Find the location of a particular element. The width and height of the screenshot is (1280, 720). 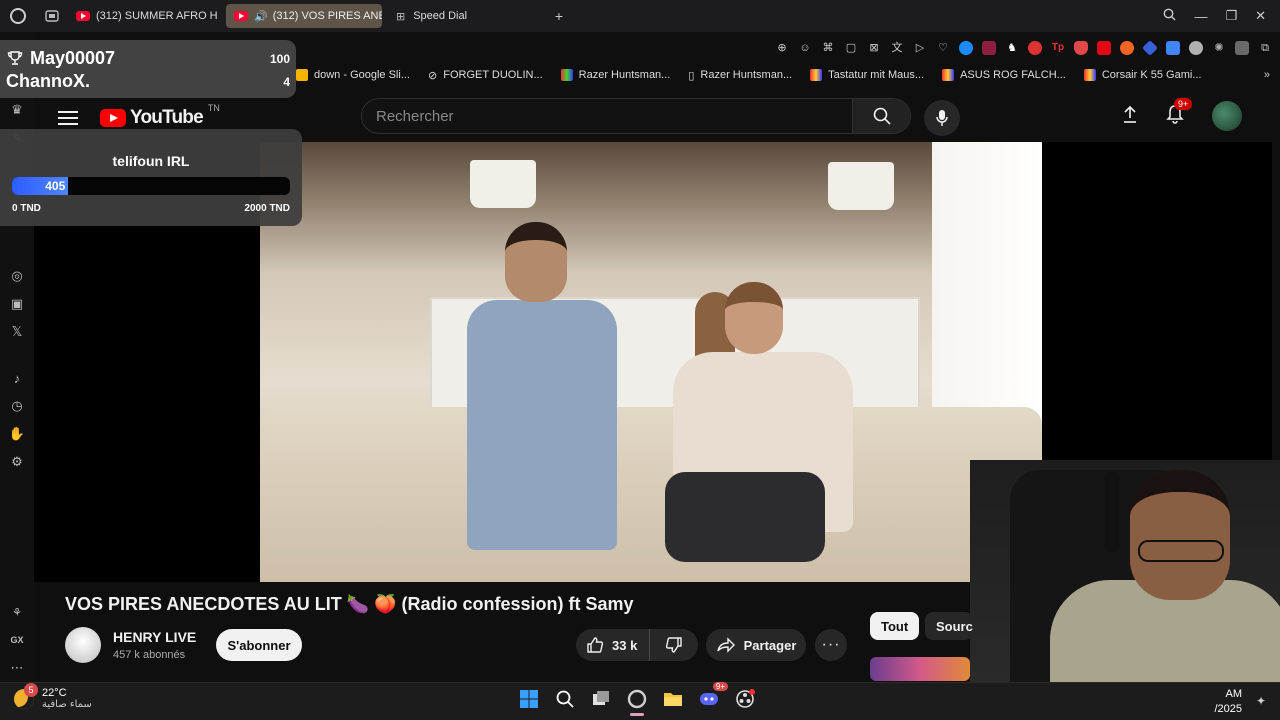

dislike-button is located at coordinates (674, 645).